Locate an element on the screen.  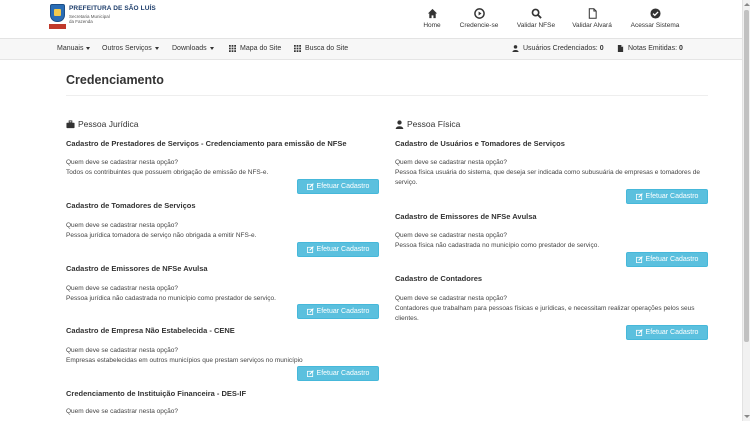
section-title: Cadastro de Contadores is located at coordinates (439, 278).